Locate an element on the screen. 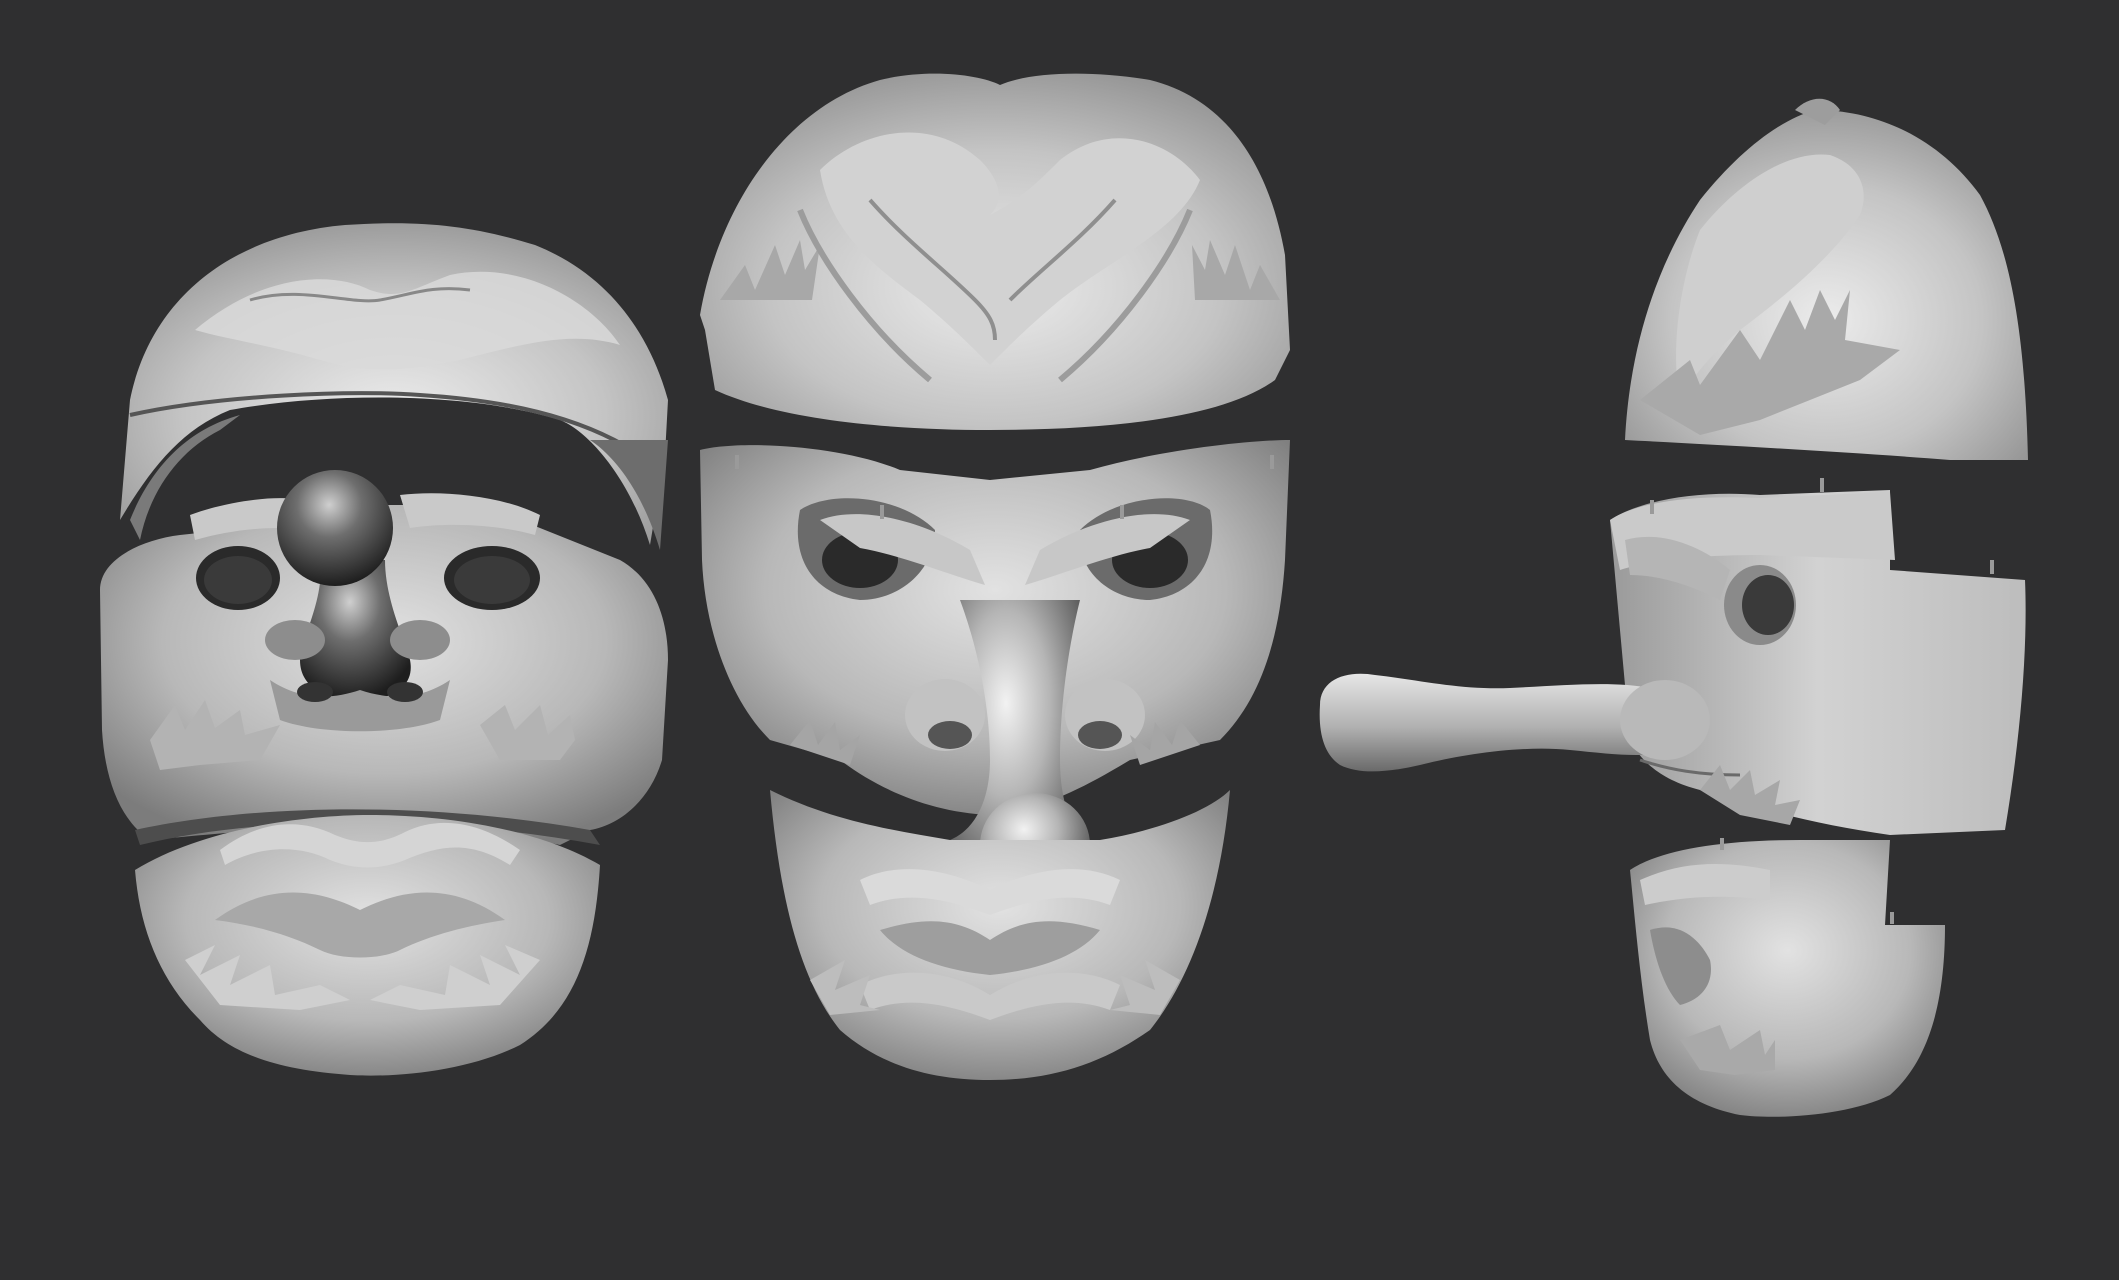  side-forehead-part is located at coordinates (1826, 279).